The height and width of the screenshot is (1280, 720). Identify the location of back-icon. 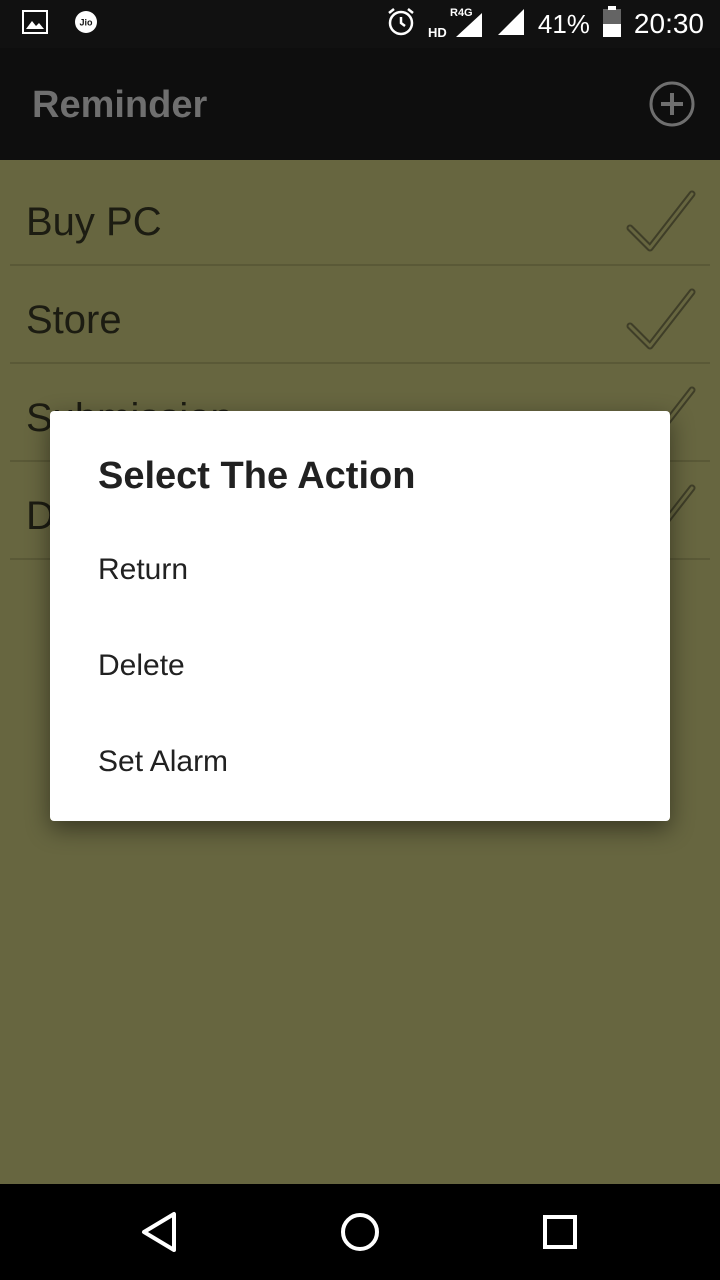
(159, 1232).